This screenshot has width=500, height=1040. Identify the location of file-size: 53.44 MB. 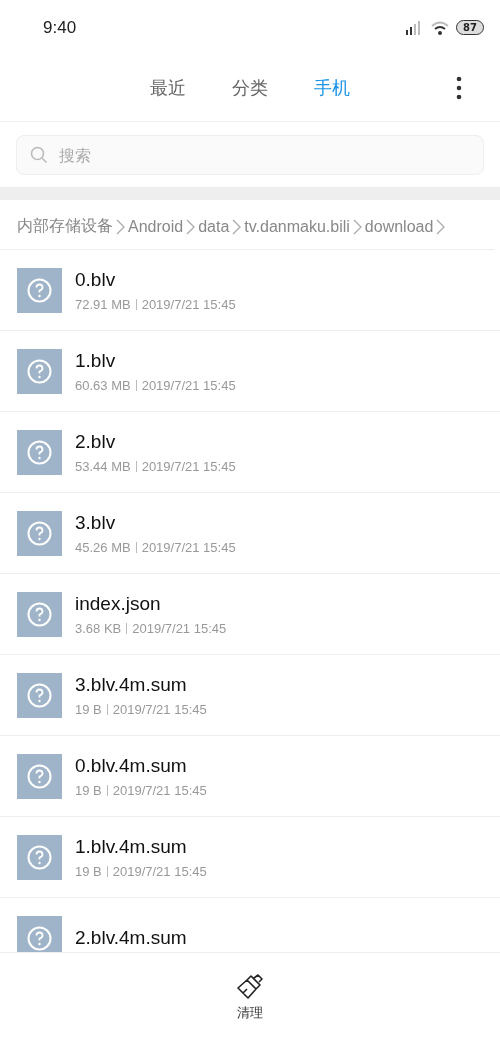
(103, 466).